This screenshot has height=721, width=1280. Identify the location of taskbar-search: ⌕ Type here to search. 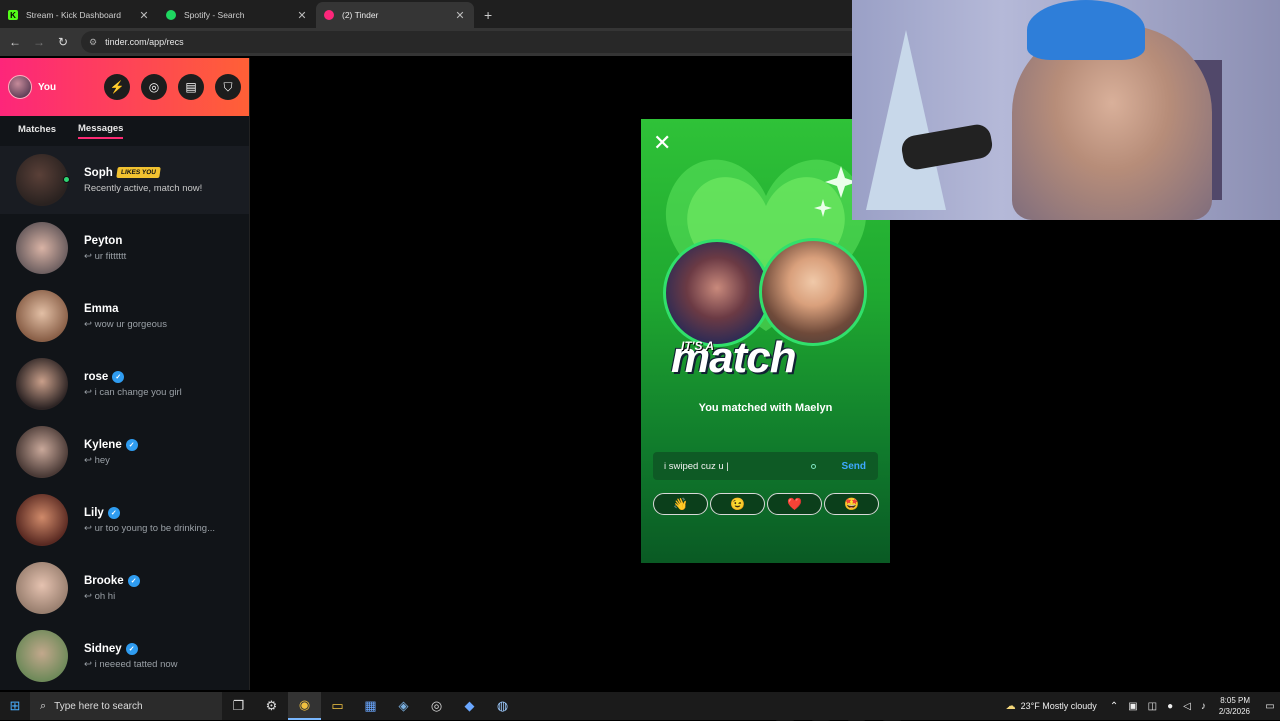
(126, 706).